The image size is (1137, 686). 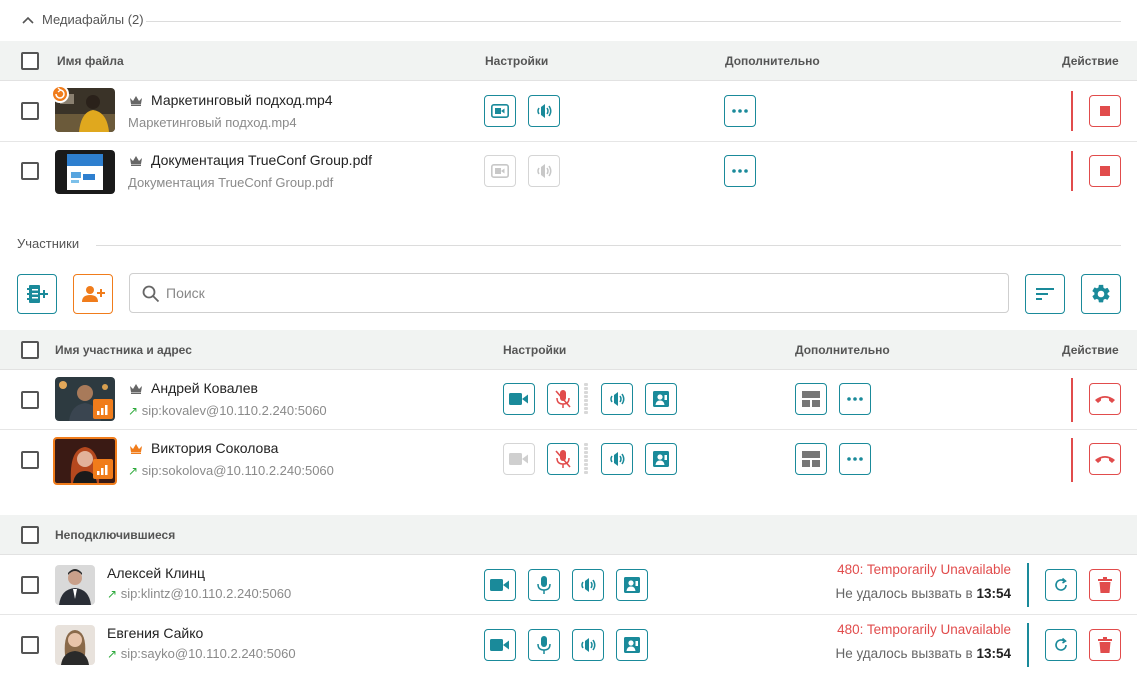 What do you see at coordinates (151, 294) in the screenshot?
I see `search-icon` at bounding box center [151, 294].